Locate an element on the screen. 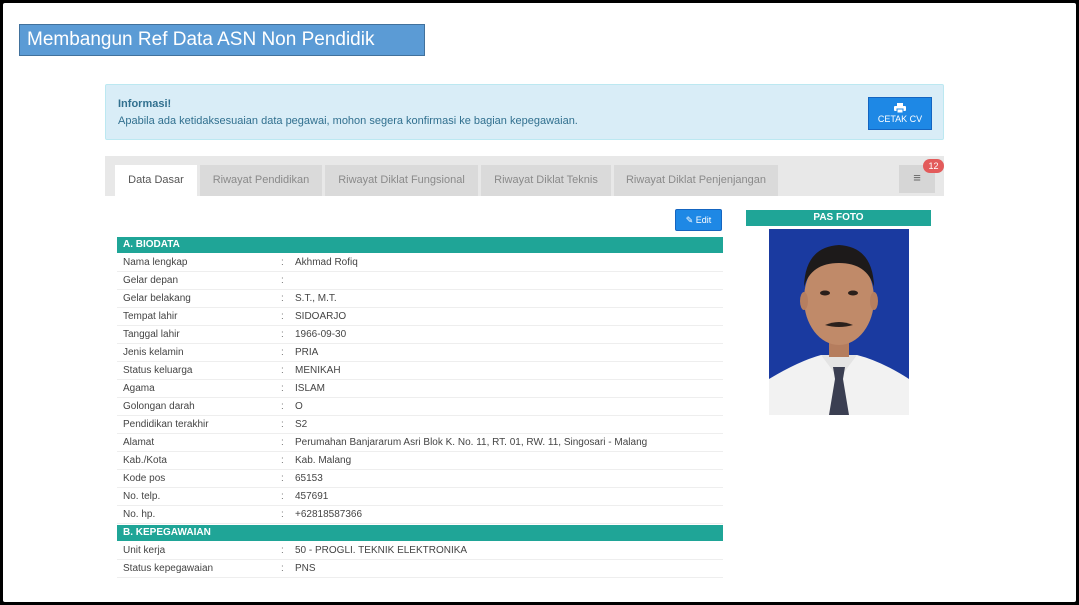 Image resolution: width=1079 pixels, height=605 pixels. row-label: Gelar depan is located at coordinates (151, 280).